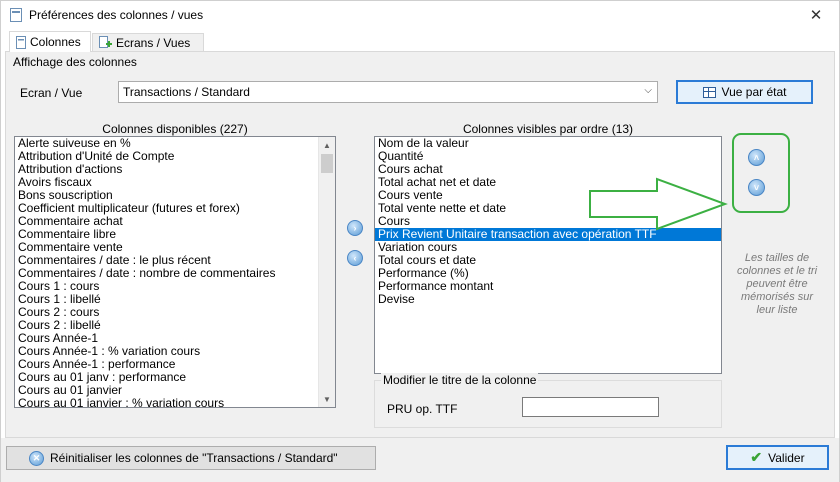 The width and height of the screenshot is (840, 482). I want to click on window-title: Préférences des colonnes / vues, so click(116, 15).